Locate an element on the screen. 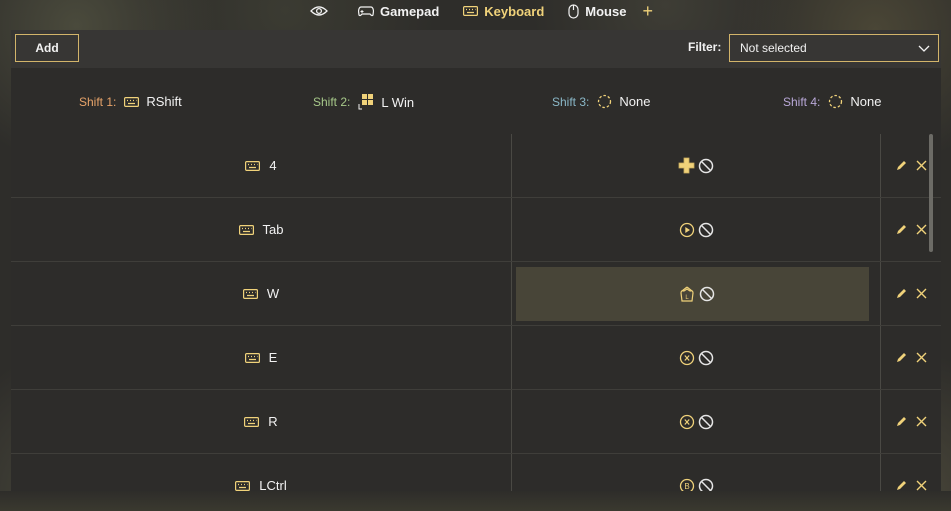 The width and height of the screenshot is (951, 511). table-row: E is located at coordinates (476, 358).